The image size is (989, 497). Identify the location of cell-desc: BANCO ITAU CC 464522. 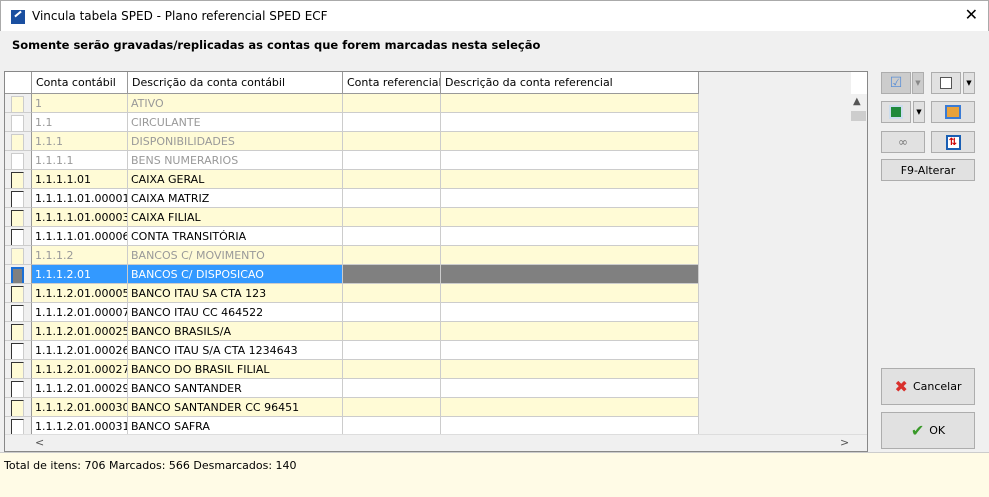
(235, 312).